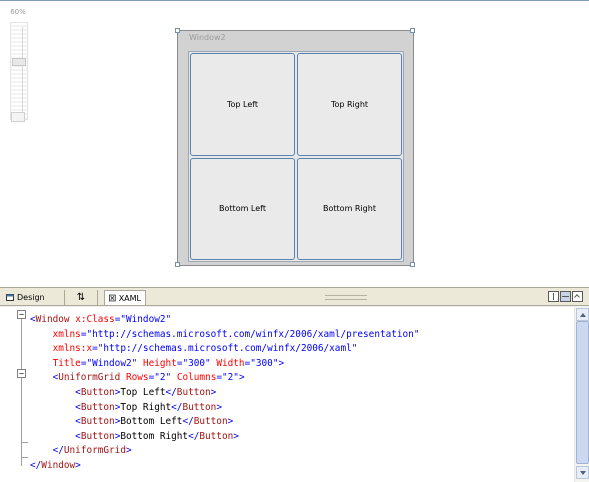  What do you see at coordinates (19, 62) in the screenshot?
I see `zoom-slider-thumb` at bounding box center [19, 62].